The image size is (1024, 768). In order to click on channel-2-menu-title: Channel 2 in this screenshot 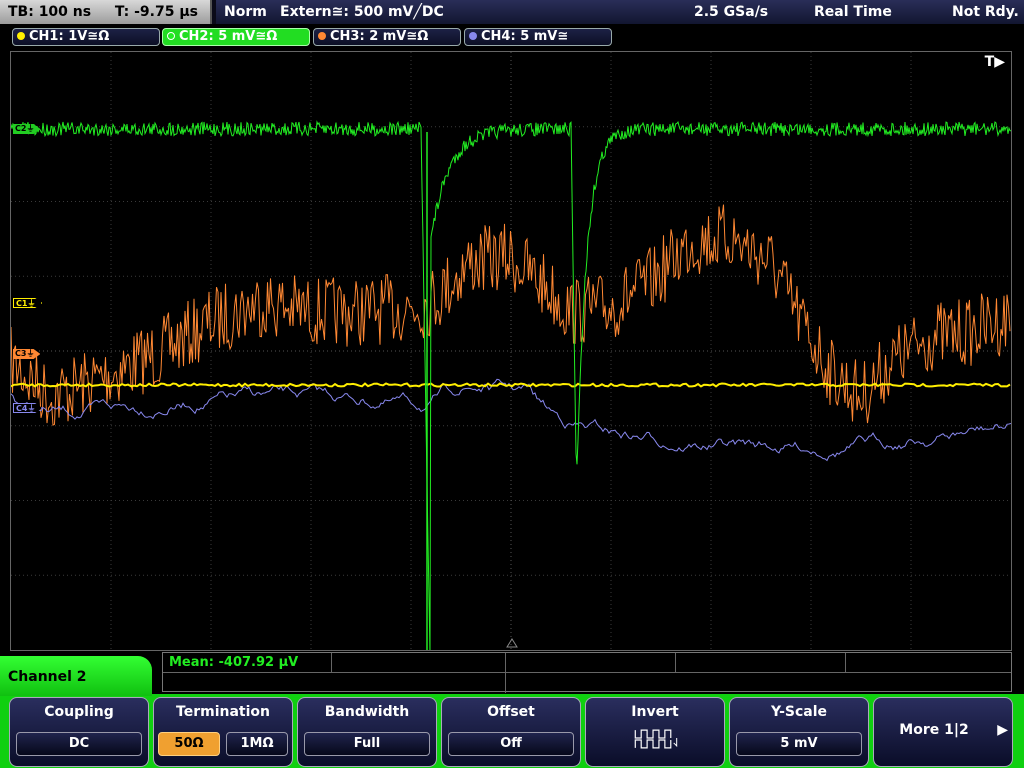, I will do `click(76, 676)`.